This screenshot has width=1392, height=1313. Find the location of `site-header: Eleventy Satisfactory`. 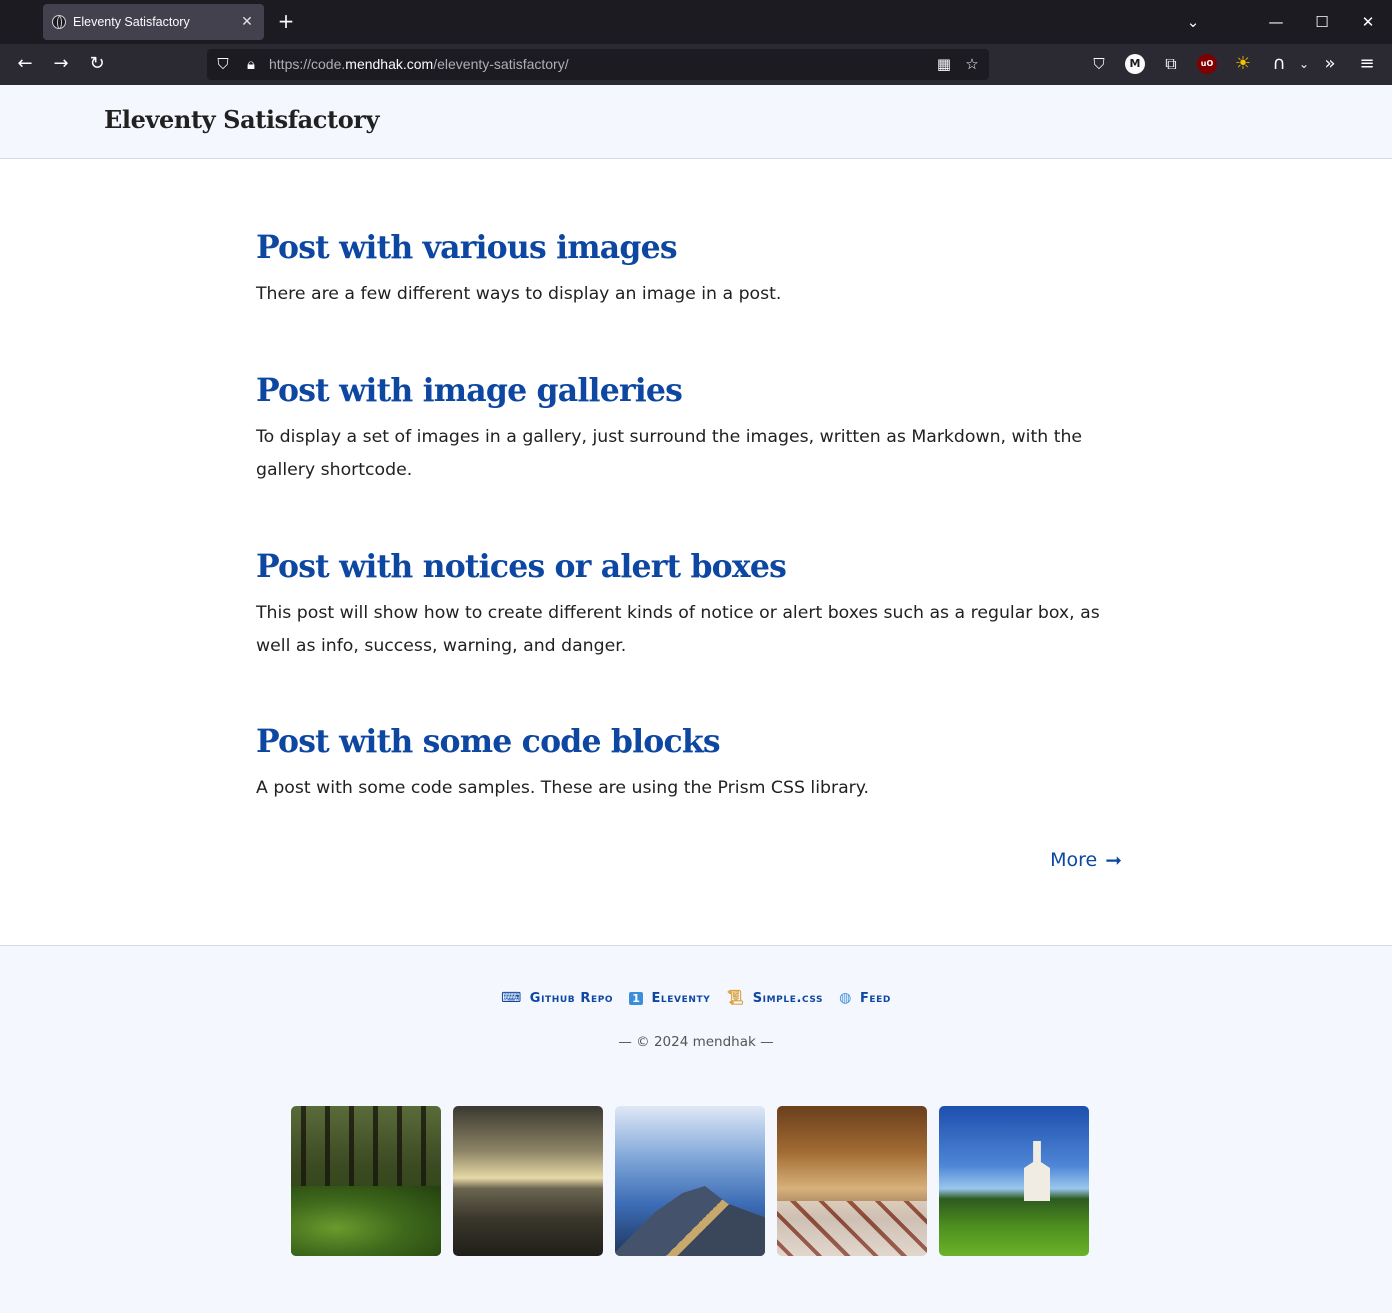

site-header: Eleventy Satisfactory is located at coordinates (696, 122).